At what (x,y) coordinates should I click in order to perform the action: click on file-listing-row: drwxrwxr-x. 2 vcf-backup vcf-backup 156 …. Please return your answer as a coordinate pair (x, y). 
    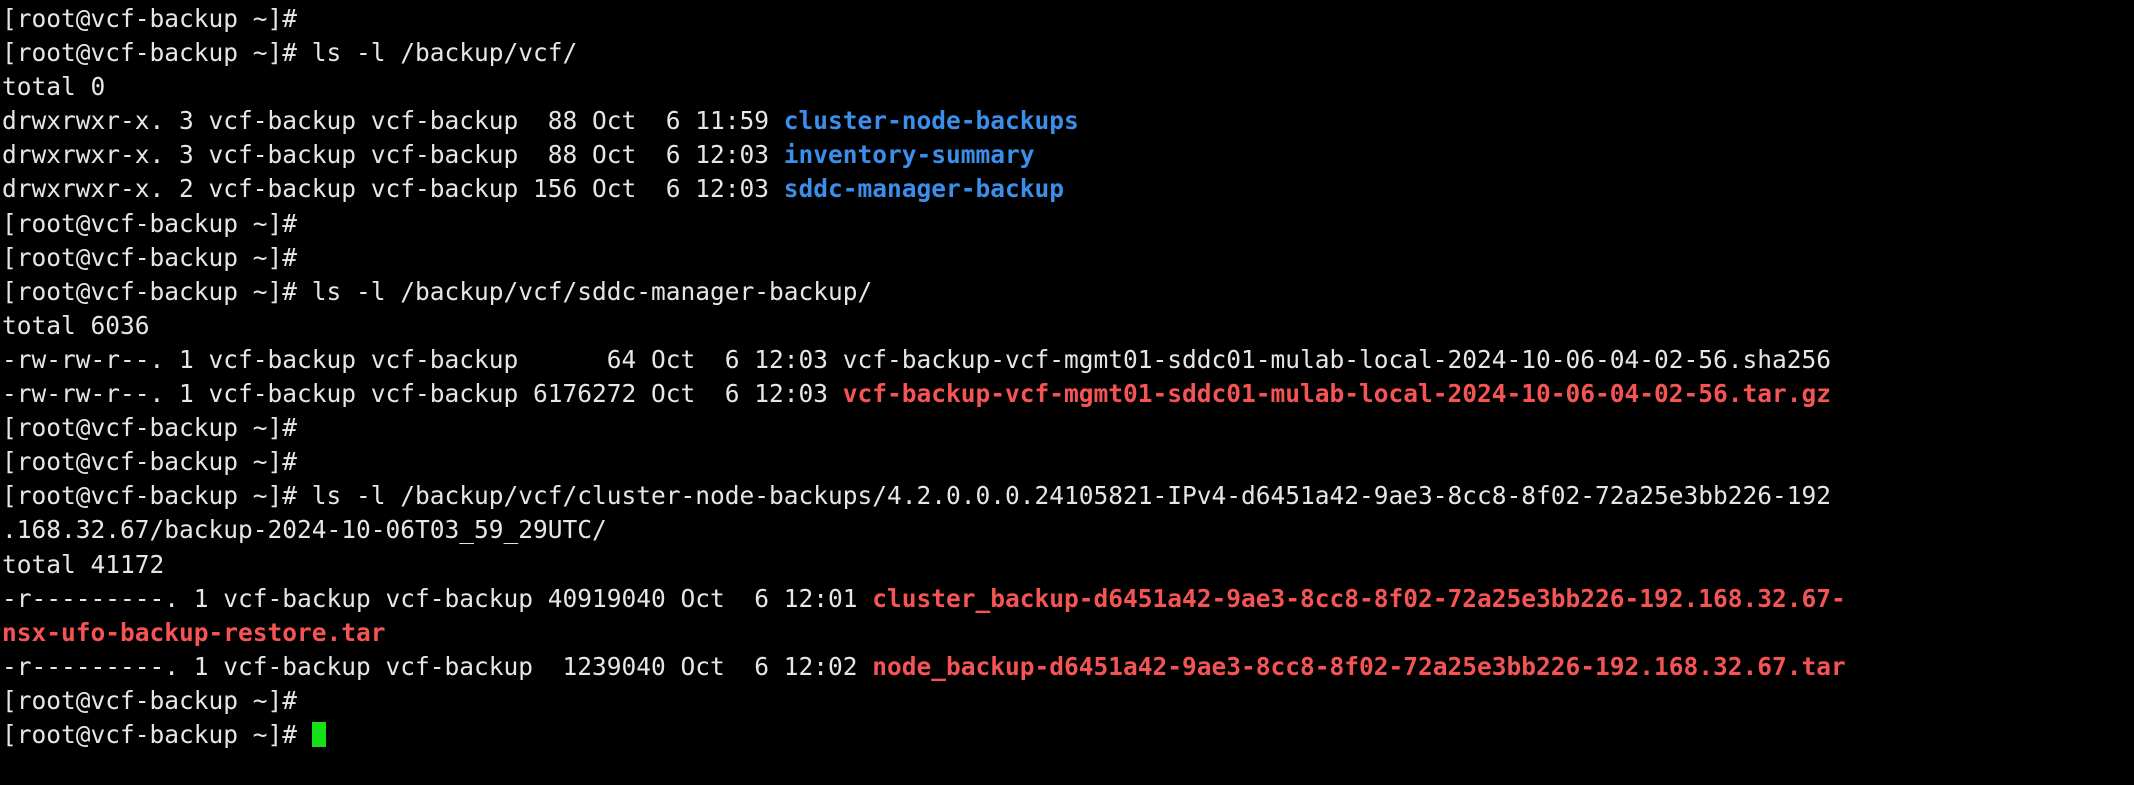
    Looking at the image, I should click on (1068, 189).